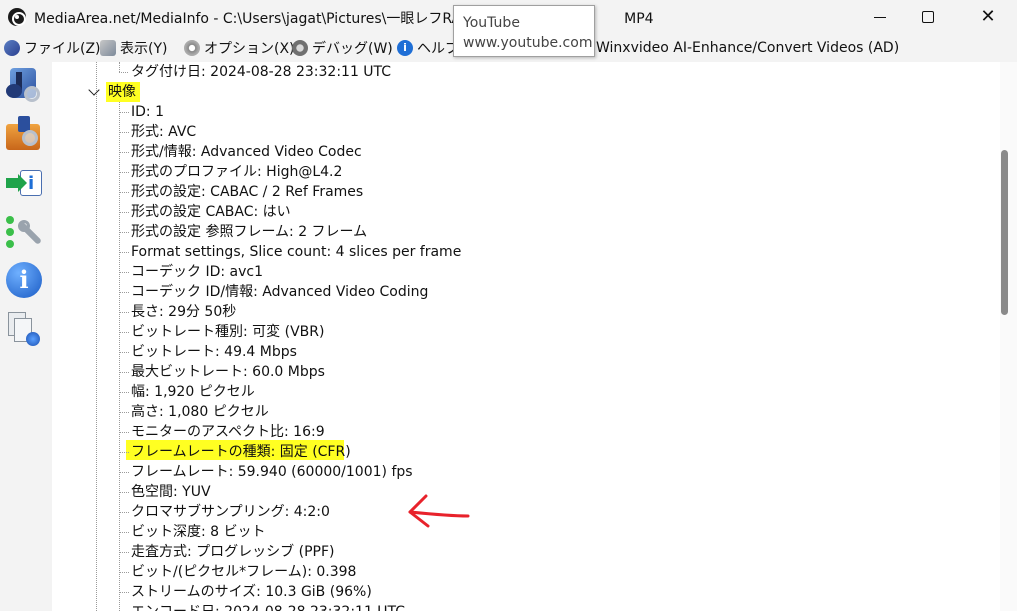 This screenshot has height=611, width=1017. Describe the element at coordinates (428, 48) in the screenshot. I see `menu-help: i ヘルプ` at that location.